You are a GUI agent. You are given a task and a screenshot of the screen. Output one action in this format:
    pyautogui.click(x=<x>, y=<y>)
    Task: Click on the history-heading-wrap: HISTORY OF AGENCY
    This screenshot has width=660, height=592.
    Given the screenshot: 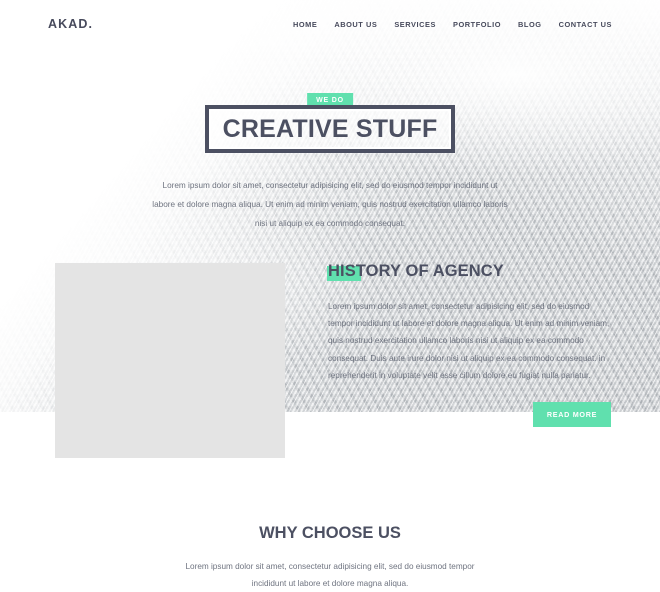 What is the action you would take?
    pyautogui.click(x=415, y=271)
    